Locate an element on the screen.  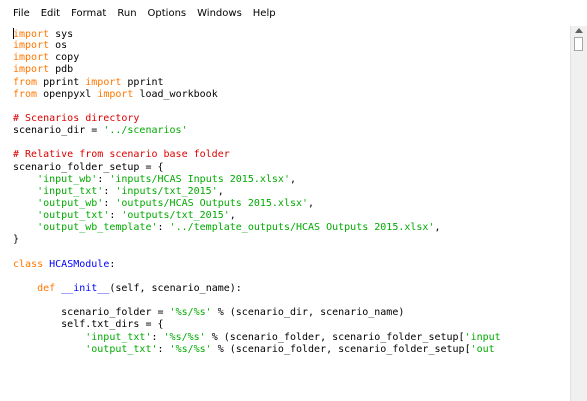
menu-run: Run is located at coordinates (126, 13).